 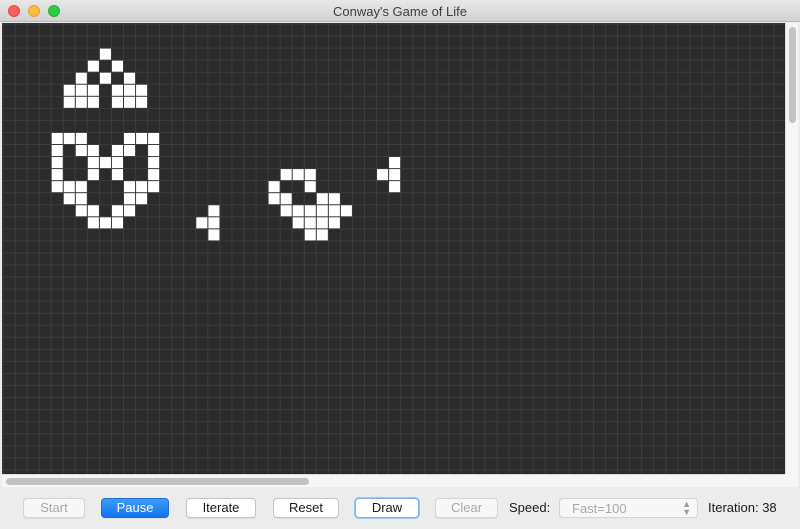 I want to click on pause-button: Pause, so click(x=135, y=508).